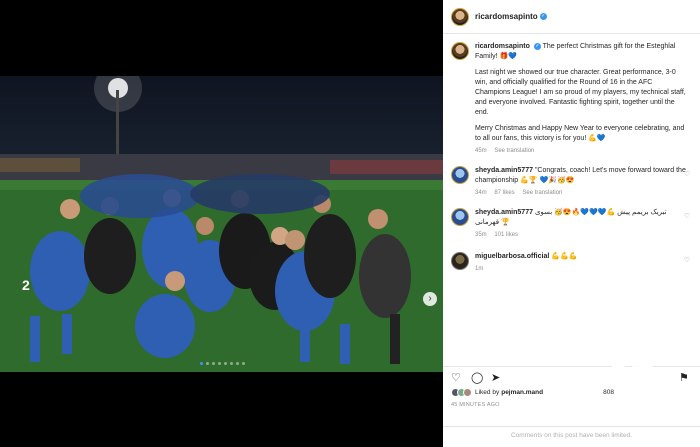 The width and height of the screenshot is (700, 447). I want to click on liked-by-label: Liked by, so click(487, 392).